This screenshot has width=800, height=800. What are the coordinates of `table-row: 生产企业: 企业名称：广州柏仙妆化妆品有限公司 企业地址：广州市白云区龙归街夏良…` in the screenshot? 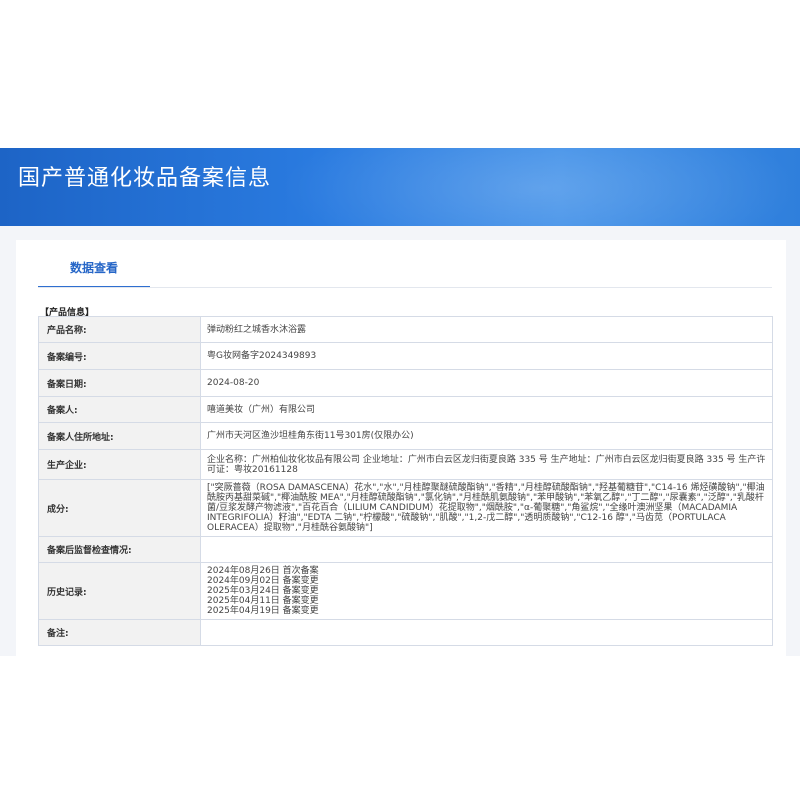 It's located at (405, 464).